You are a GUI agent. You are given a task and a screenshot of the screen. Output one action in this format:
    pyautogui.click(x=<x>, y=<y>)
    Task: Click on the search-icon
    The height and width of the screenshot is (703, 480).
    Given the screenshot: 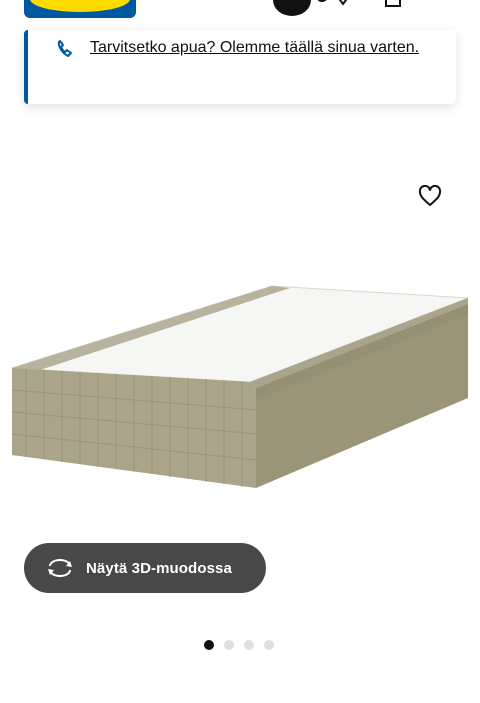 What is the action you would take?
    pyautogui.click(x=323, y=4)
    